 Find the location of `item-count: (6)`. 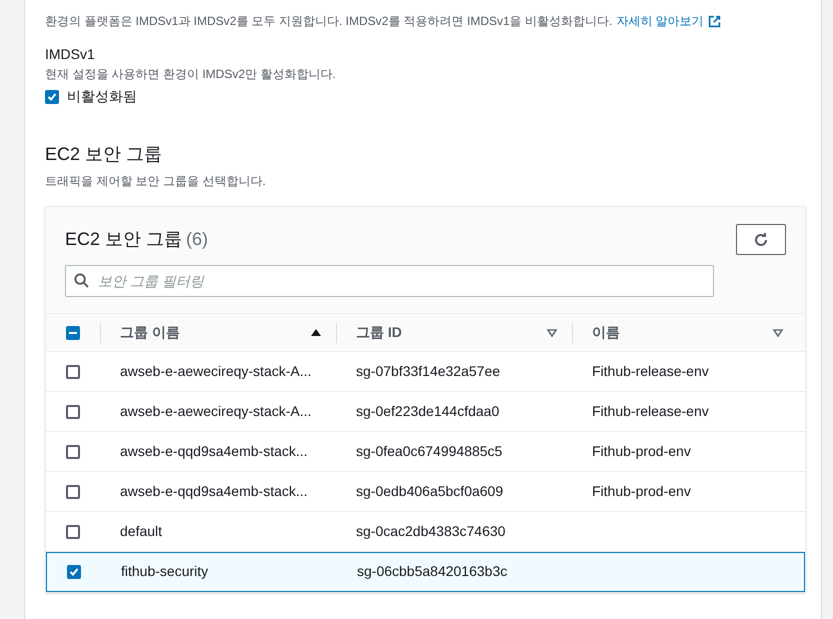

item-count: (6) is located at coordinates (197, 239).